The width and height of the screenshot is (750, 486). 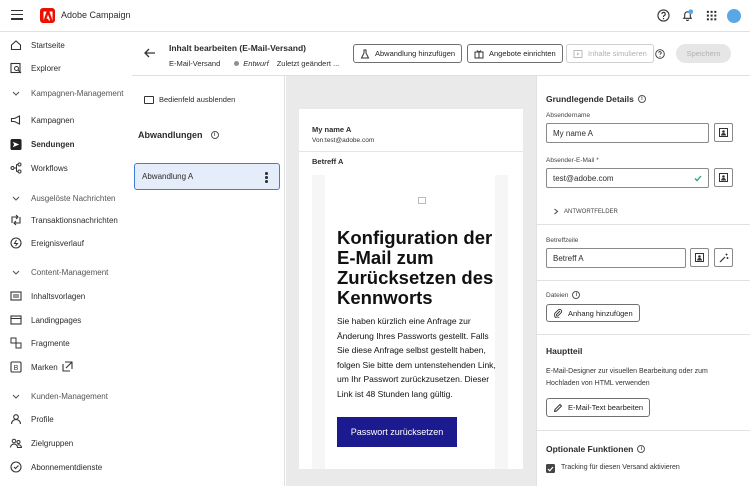 I want to click on sender-name-field: My name A, so click(x=627, y=133).